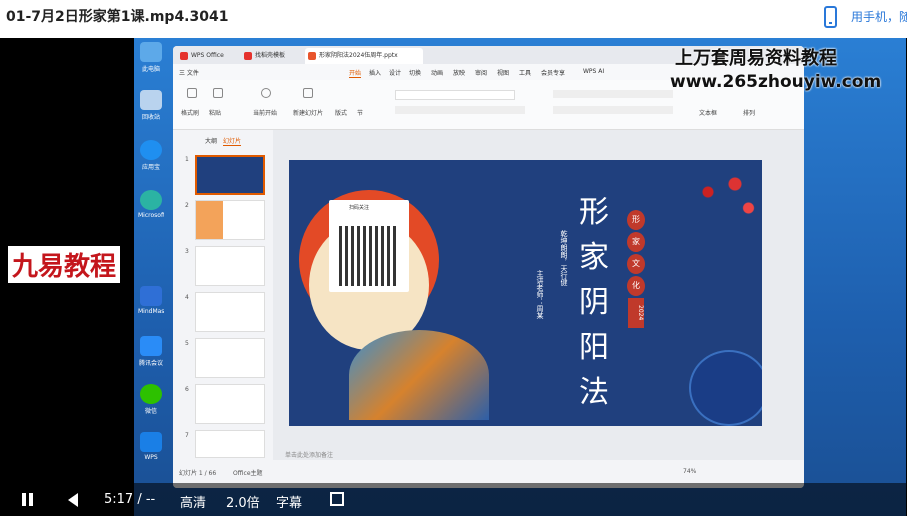 The width and height of the screenshot is (907, 516). What do you see at coordinates (437, 72) in the screenshot?
I see `menu-animation: 动画` at bounding box center [437, 72].